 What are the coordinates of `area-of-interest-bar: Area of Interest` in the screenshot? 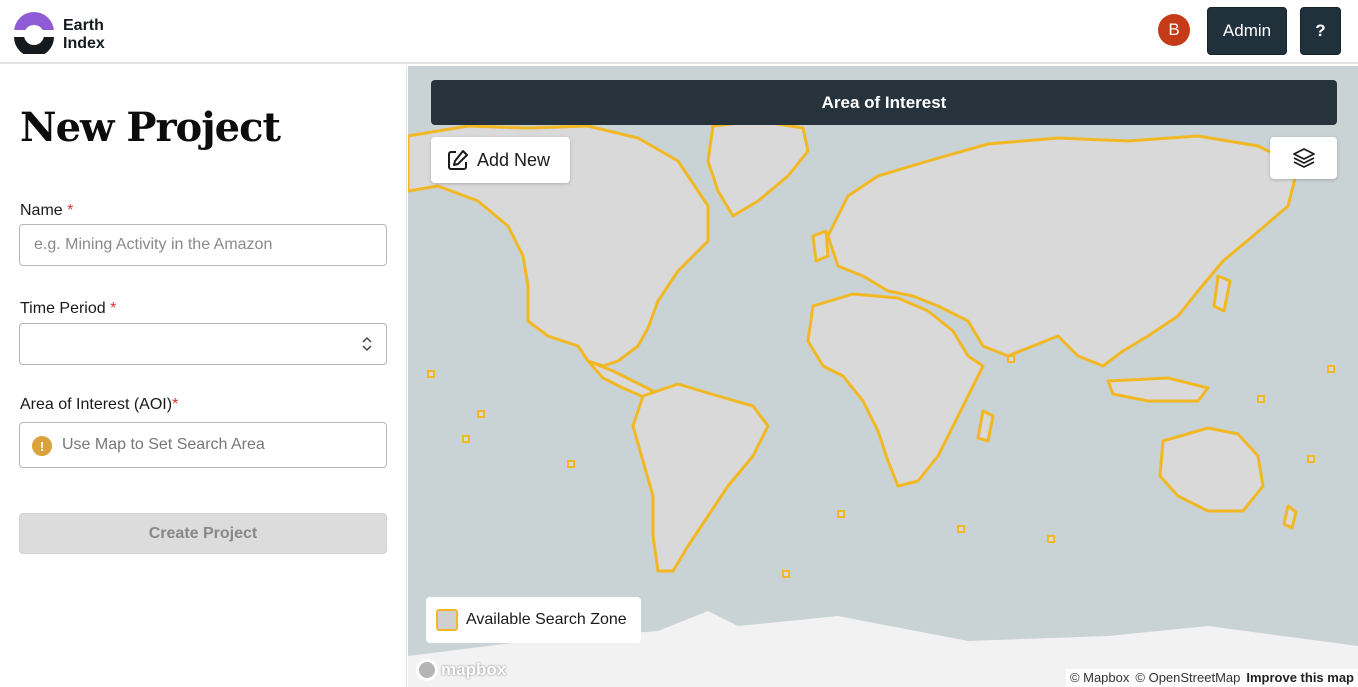 It's located at (884, 102).